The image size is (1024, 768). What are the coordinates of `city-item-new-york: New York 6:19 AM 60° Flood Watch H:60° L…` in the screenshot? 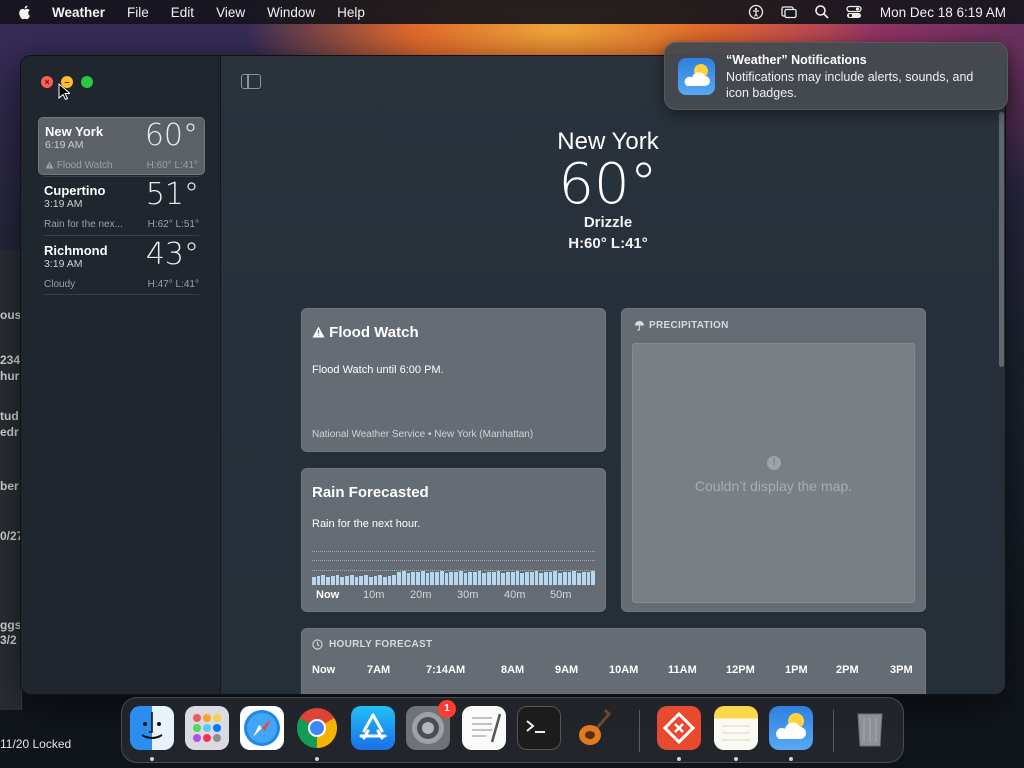 It's located at (121, 146).